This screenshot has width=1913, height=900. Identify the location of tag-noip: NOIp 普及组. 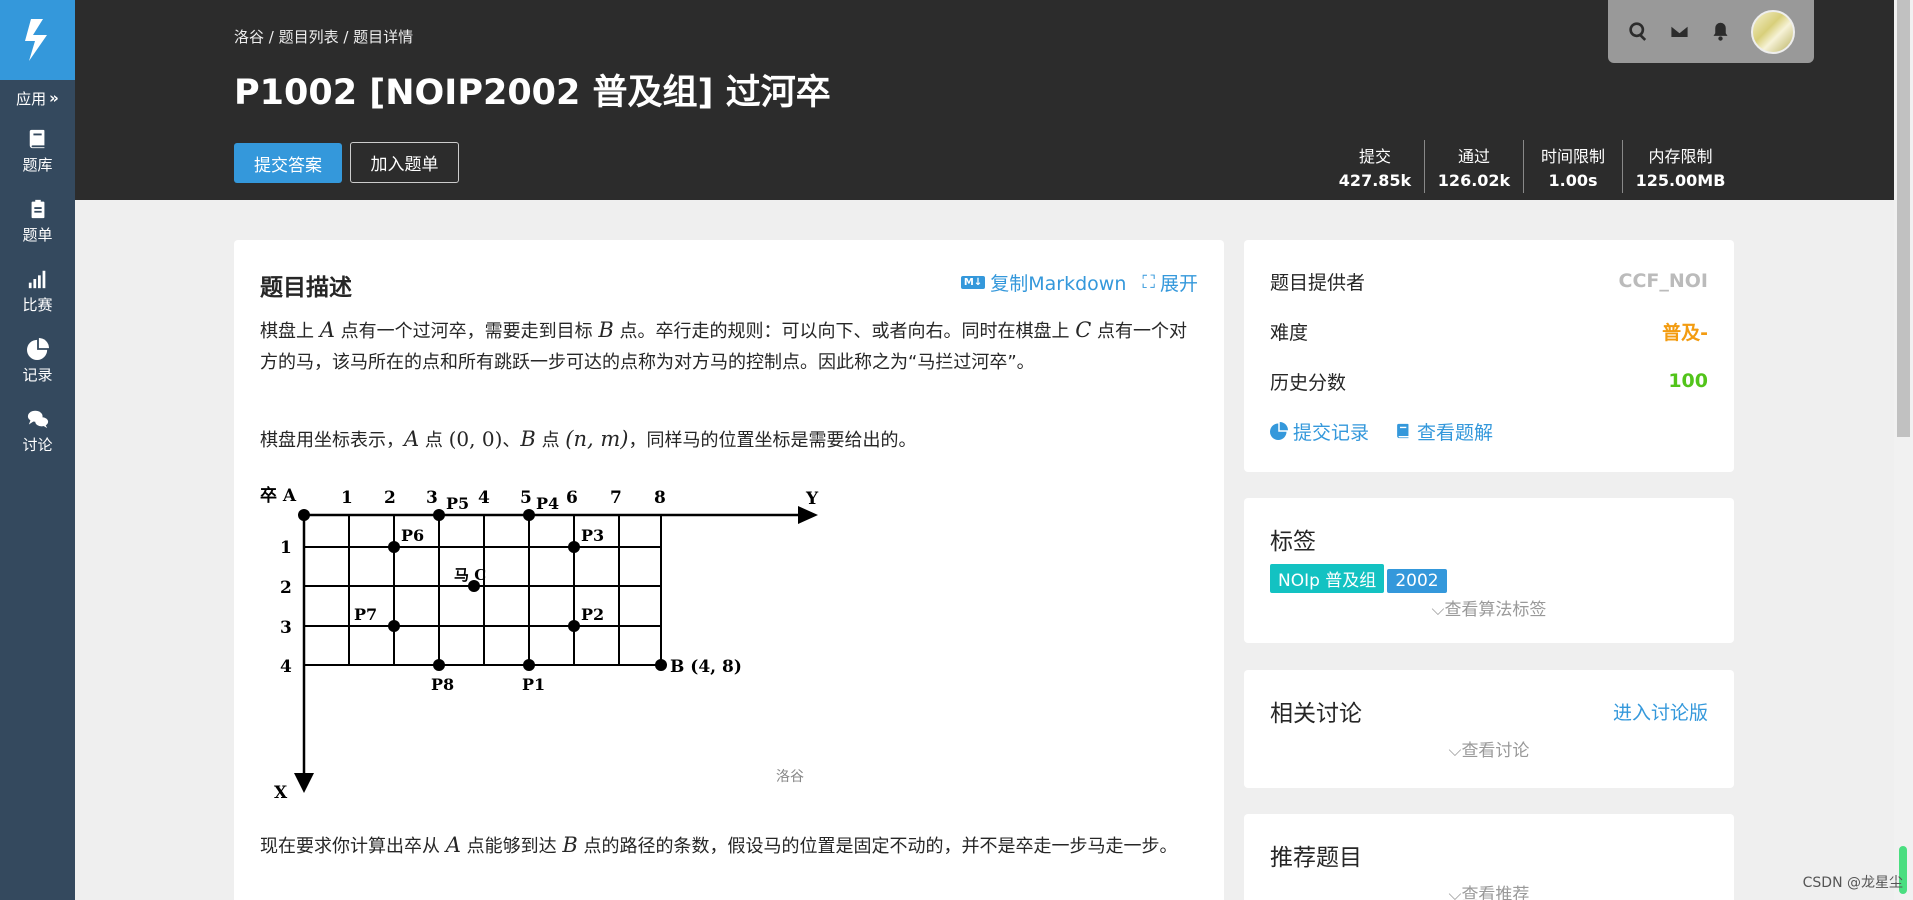
(1327, 578).